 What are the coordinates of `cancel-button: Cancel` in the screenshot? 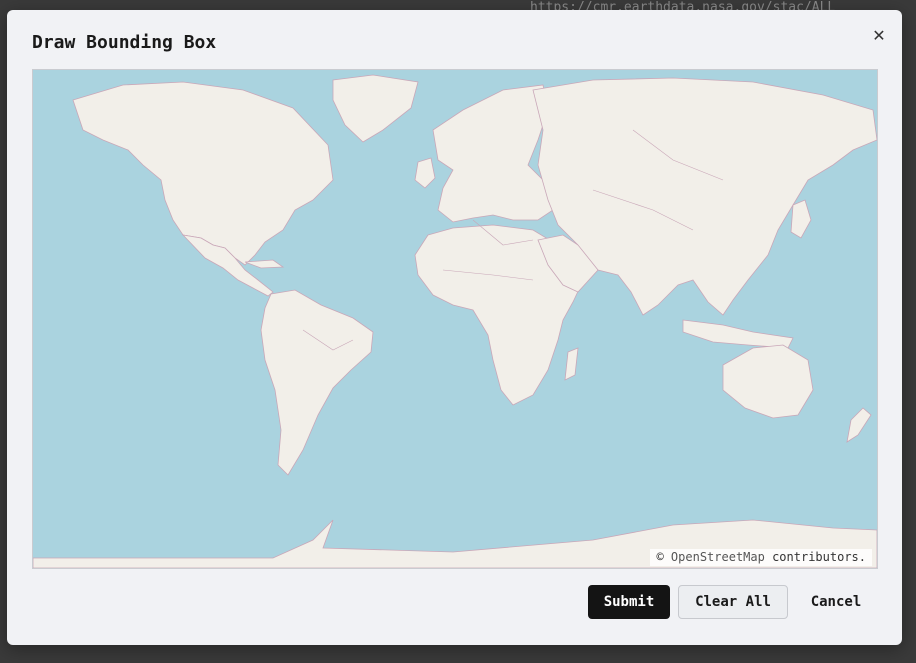 It's located at (836, 602).